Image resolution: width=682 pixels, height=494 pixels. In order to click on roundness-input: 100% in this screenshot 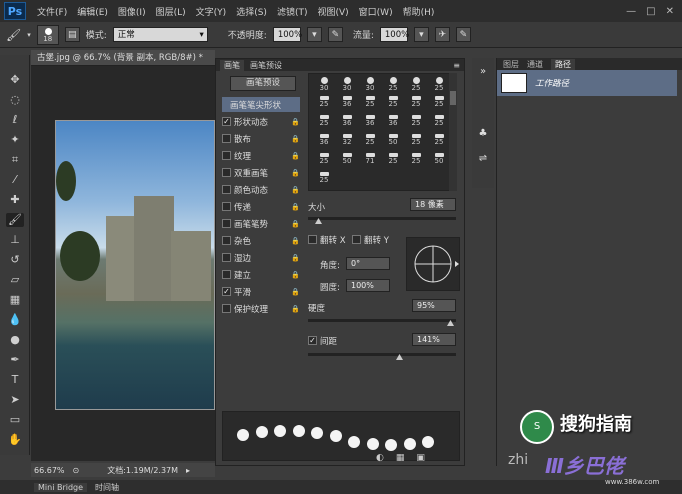, I will do `click(368, 285)`.